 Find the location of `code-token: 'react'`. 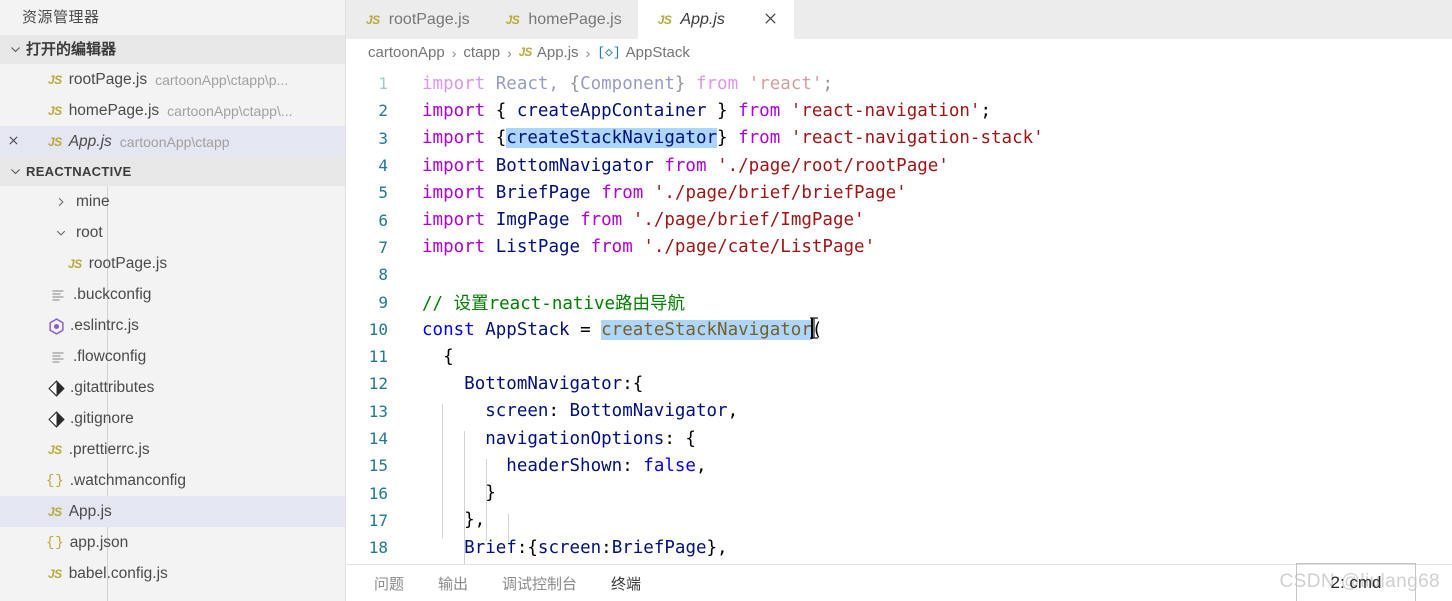

code-token: 'react' is located at coordinates (785, 83).